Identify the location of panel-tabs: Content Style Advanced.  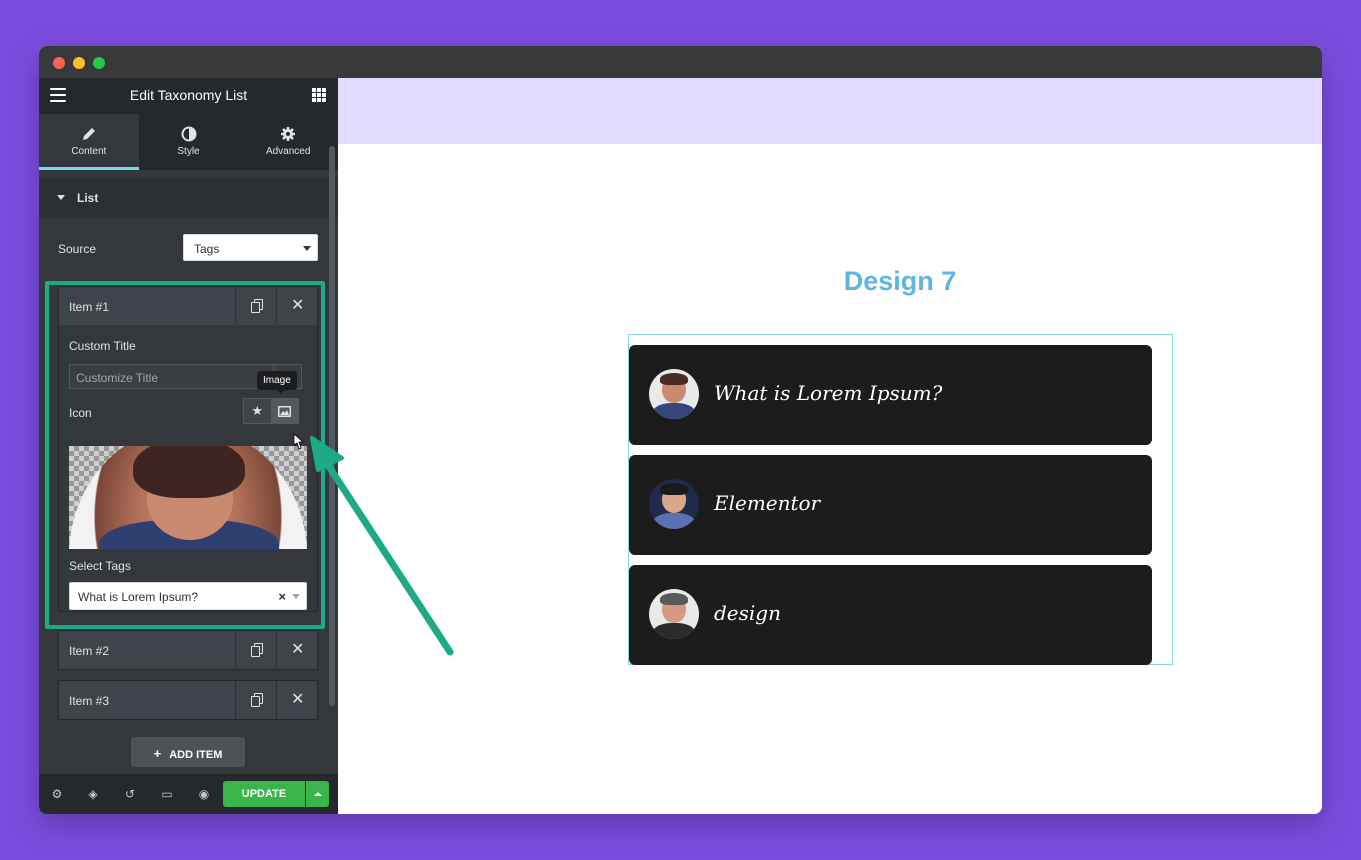
(188, 142).